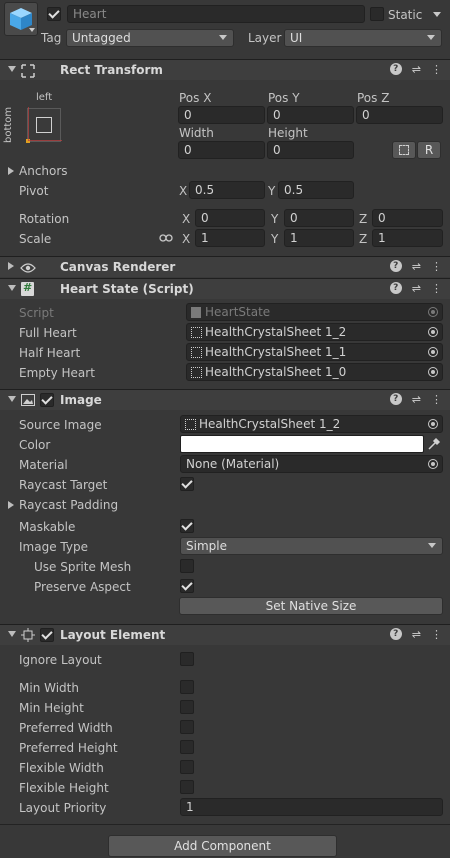  I want to click on blueprint-mode-button, so click(404, 150).